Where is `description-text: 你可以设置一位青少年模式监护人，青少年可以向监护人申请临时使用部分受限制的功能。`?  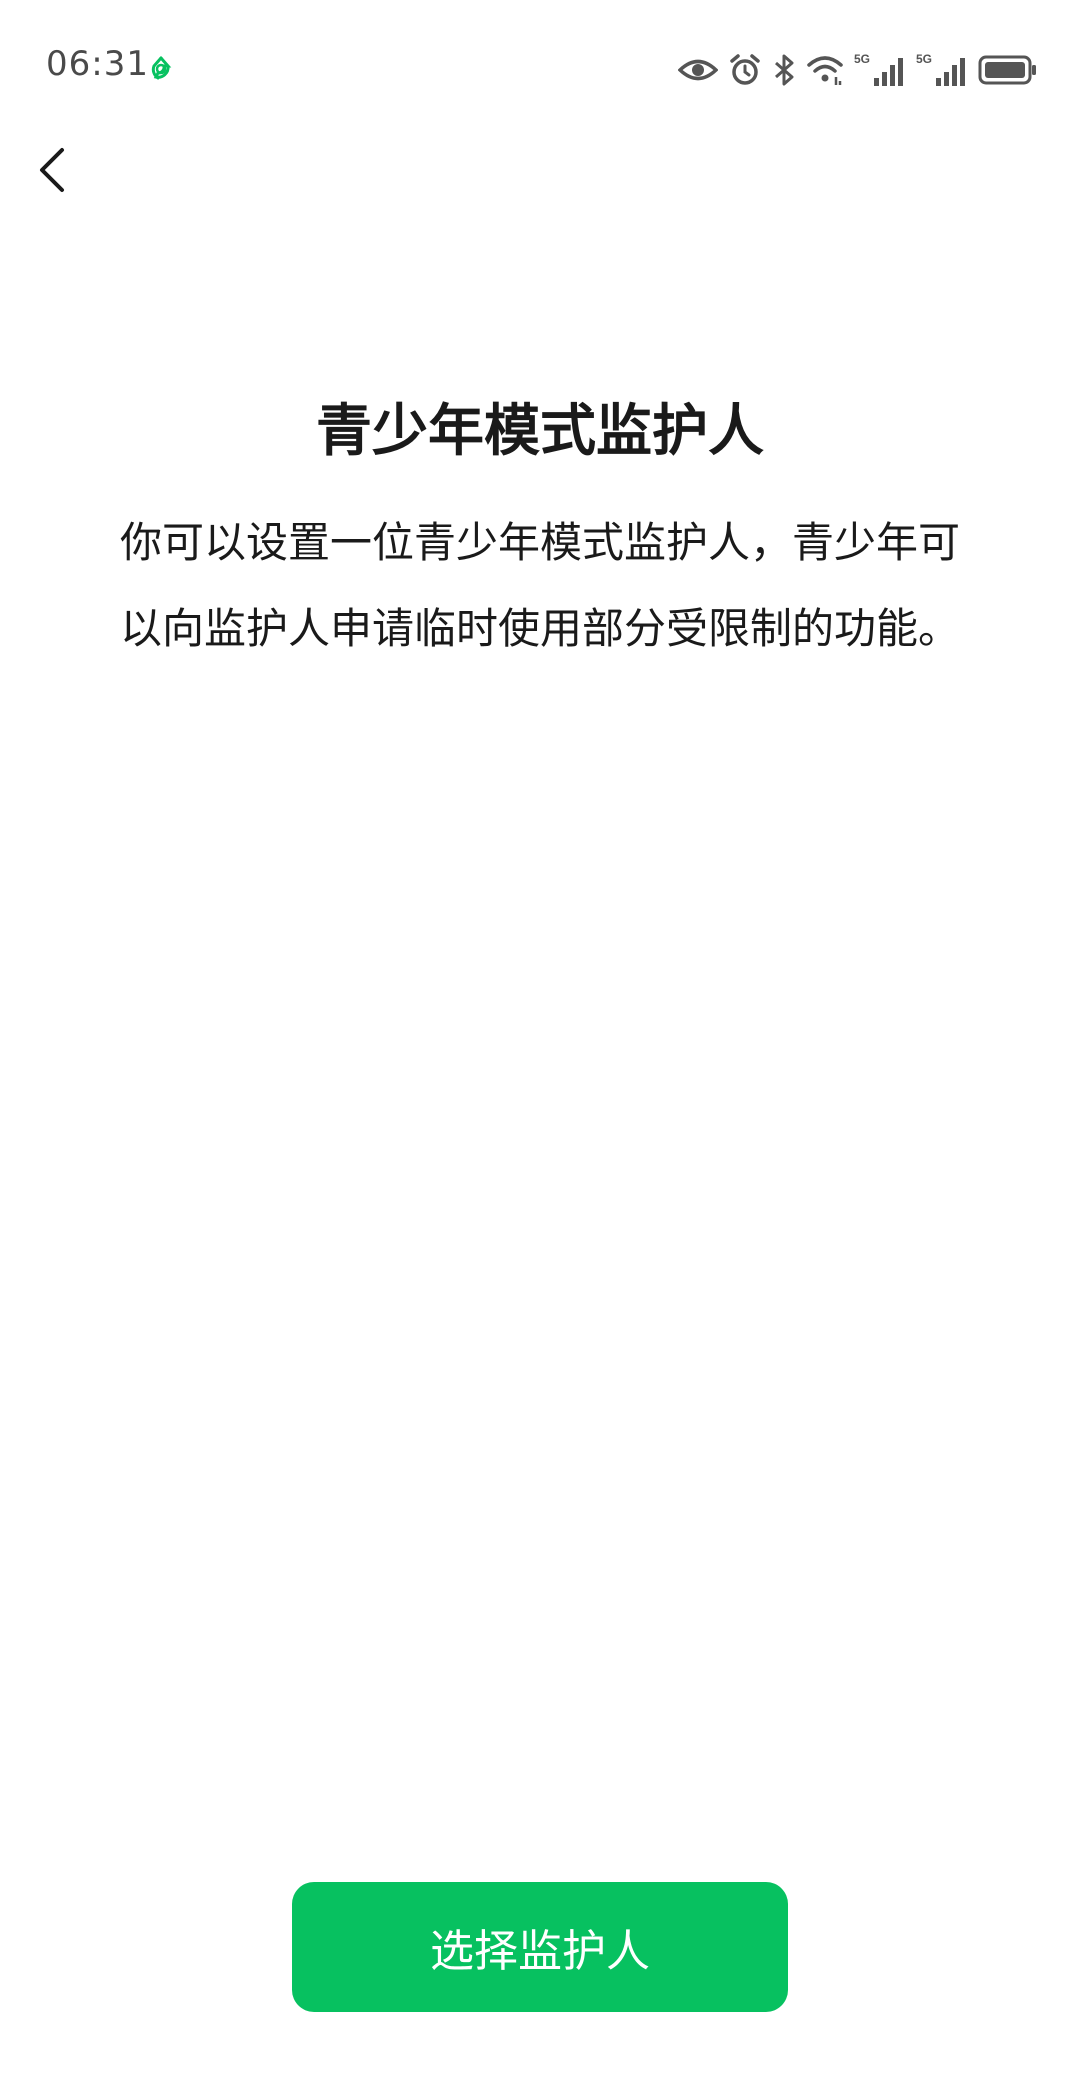
description-text: 你可以设置一位青少年模式监护人，青少年可以向监护人申请临时使用部分受限制的功能。 is located at coordinates (539, 585).